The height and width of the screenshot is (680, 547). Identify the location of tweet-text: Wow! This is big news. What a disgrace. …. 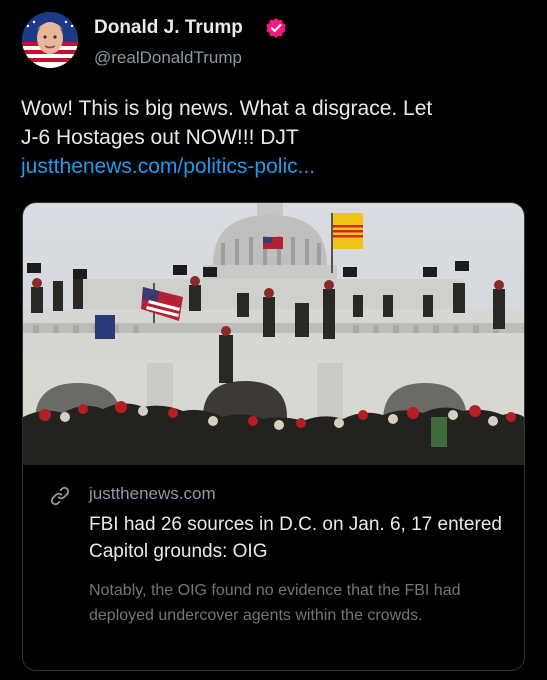
(273, 137).